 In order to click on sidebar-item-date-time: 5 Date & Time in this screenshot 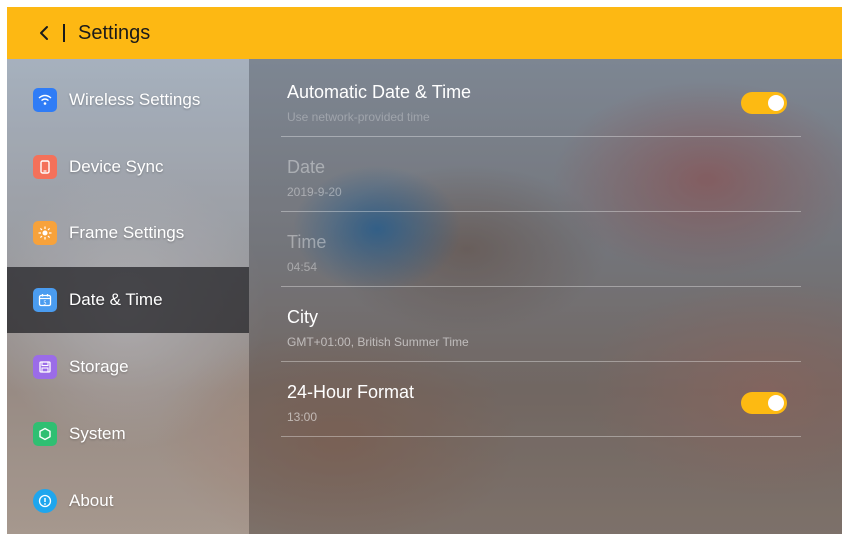, I will do `click(128, 300)`.